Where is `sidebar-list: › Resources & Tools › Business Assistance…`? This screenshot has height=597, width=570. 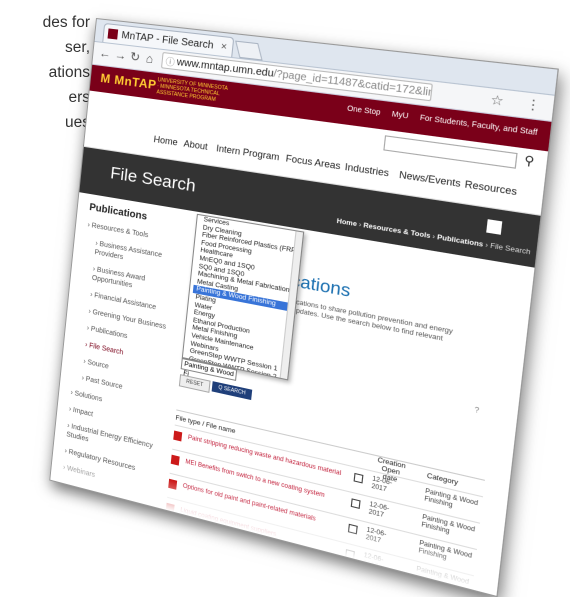
sidebar-list: › Resources & Tools › Business Assistance… is located at coordinates (122, 358).